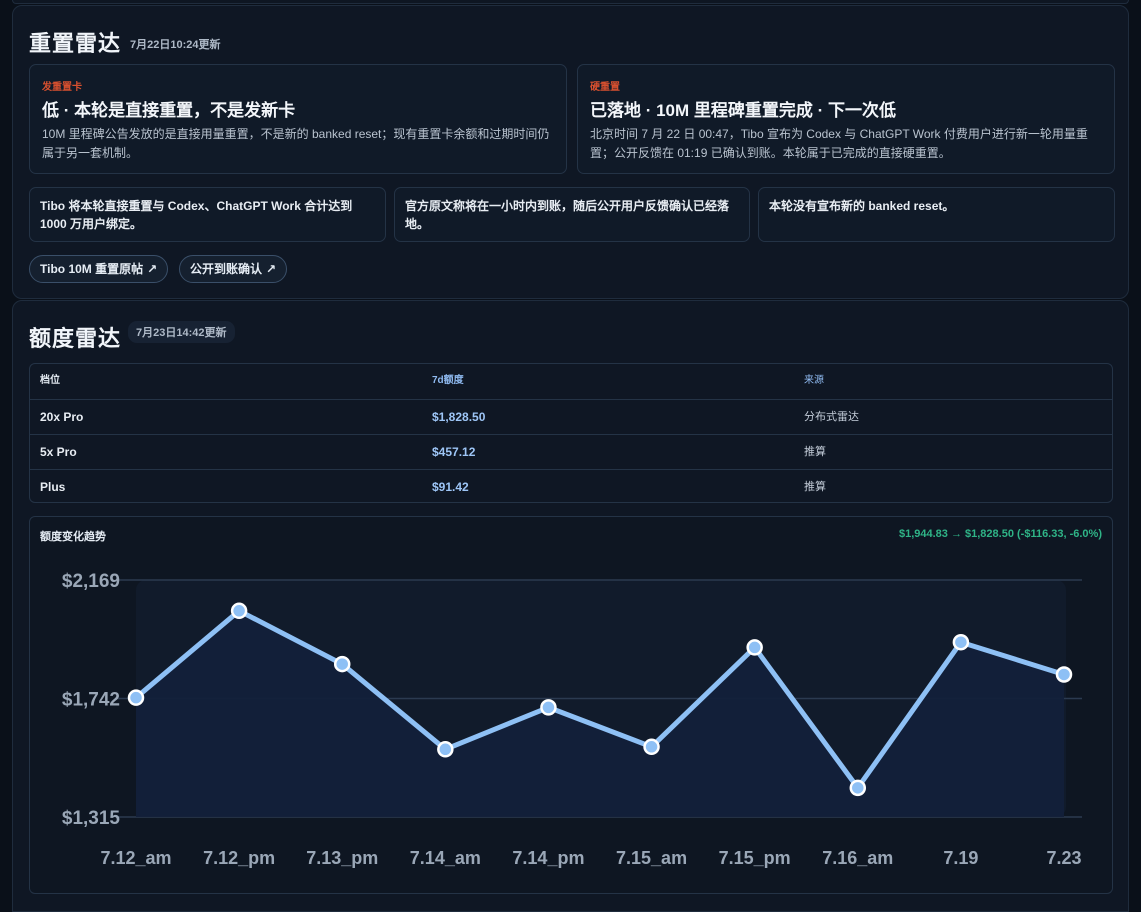  Describe the element at coordinates (91, 581) in the screenshot. I see `y-tick-label: $2,169` at that location.